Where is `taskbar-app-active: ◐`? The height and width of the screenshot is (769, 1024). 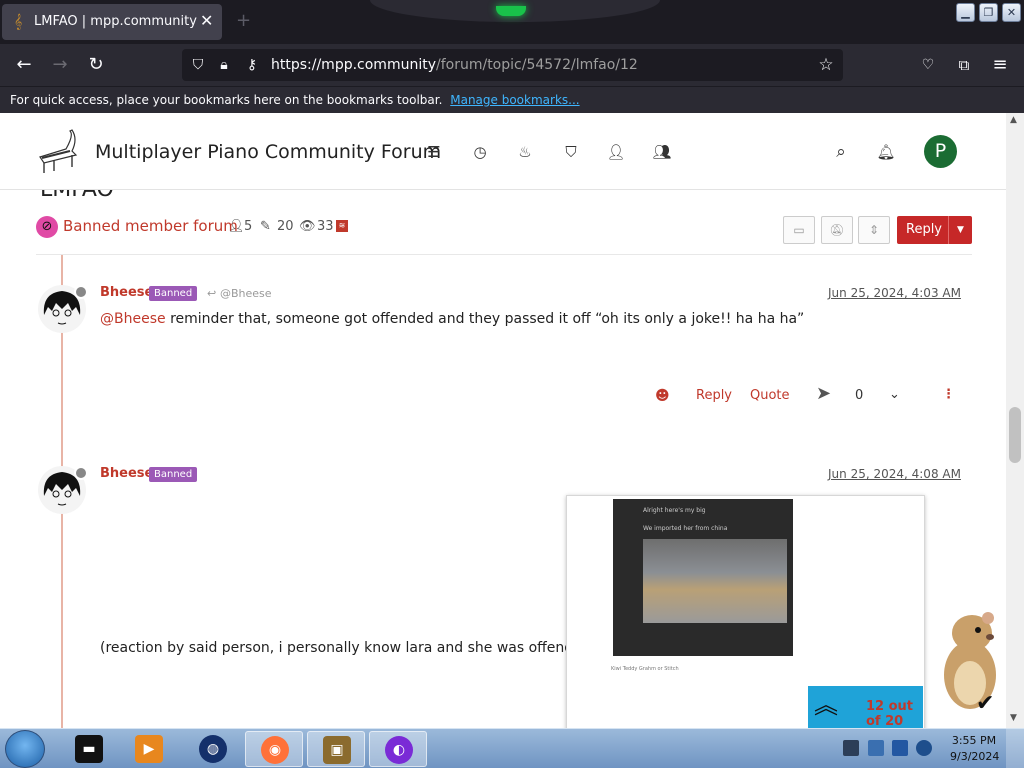 taskbar-app-active: ◐ is located at coordinates (398, 749).